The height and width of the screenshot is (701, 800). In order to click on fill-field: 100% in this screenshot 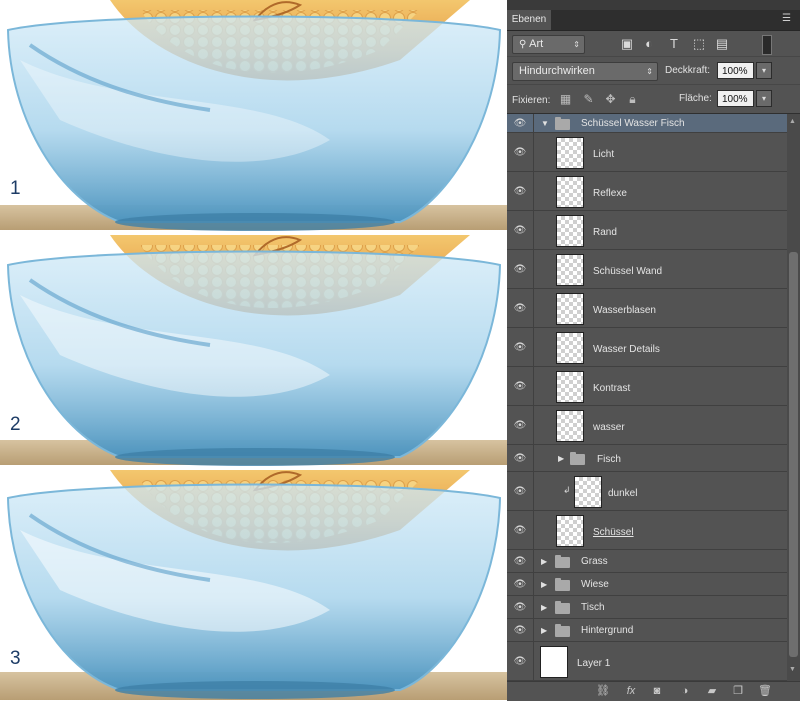, I will do `click(735, 98)`.